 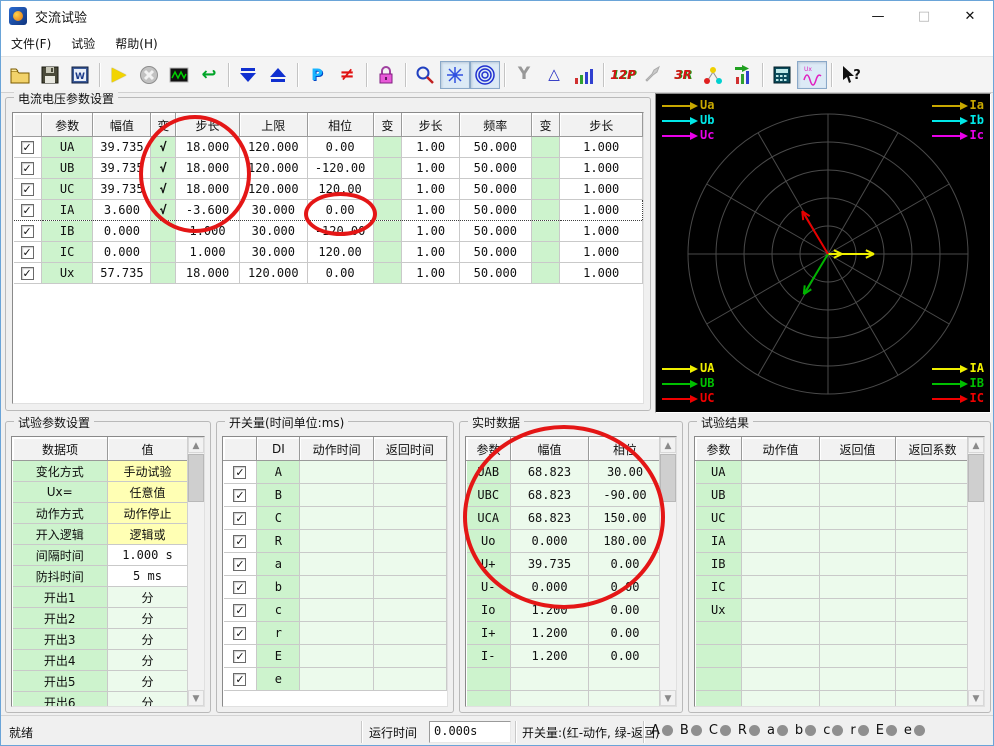 What do you see at coordinates (147, 534) in the screenshot?
I see `test-param-value: 逻辑或` at bounding box center [147, 534].